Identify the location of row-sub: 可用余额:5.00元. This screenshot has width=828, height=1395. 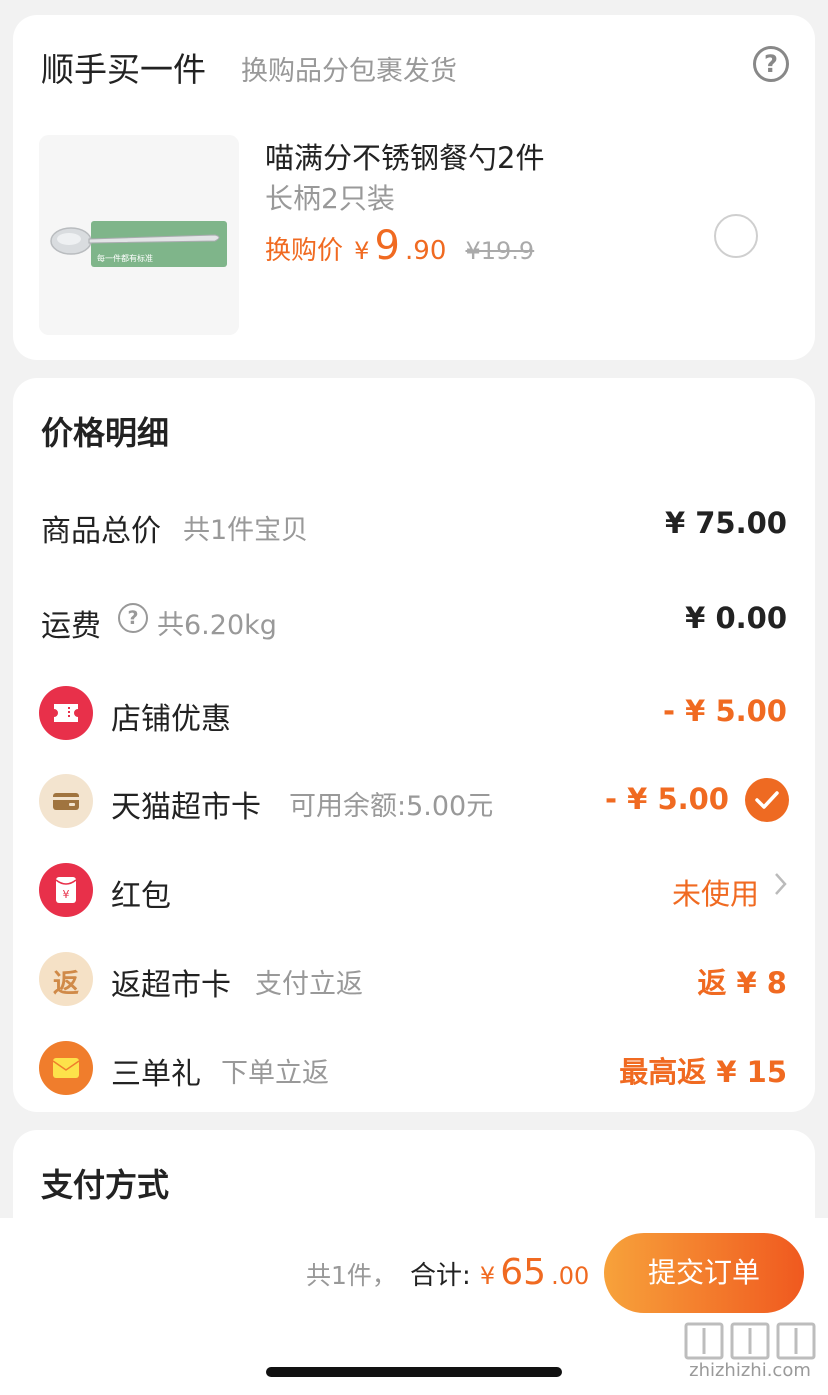
(391, 806).